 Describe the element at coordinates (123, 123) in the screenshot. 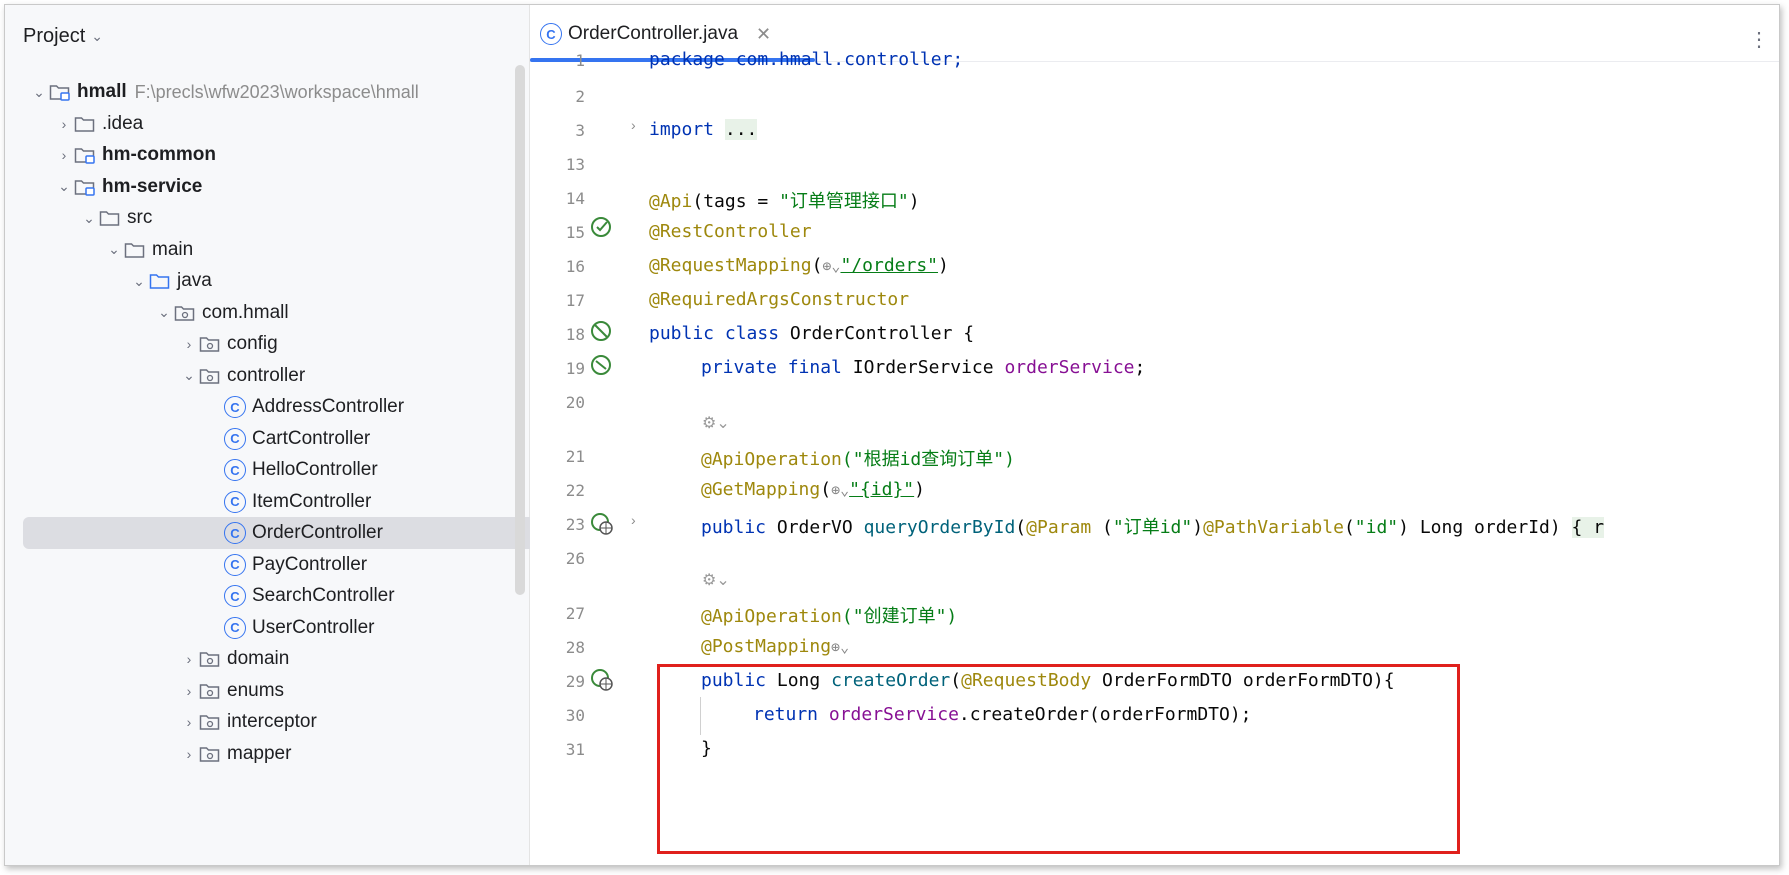

I see `tree-item-label: .idea` at that location.